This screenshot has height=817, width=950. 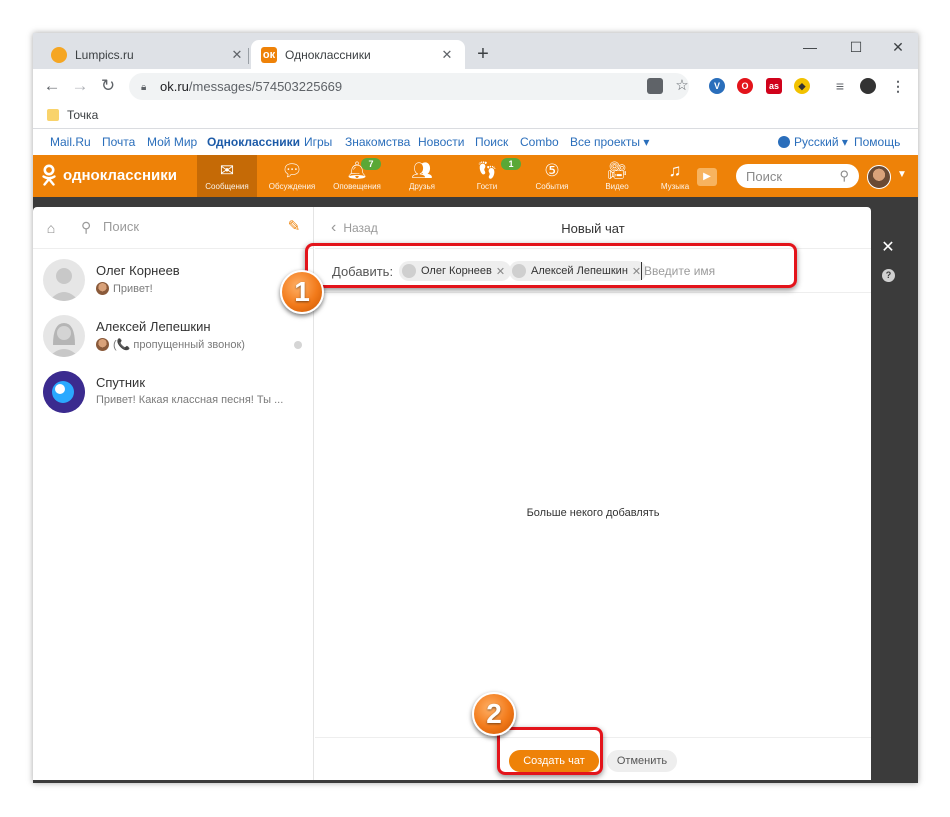 What do you see at coordinates (64, 392) in the screenshot?
I see `sputnik-logo-icon` at bounding box center [64, 392].